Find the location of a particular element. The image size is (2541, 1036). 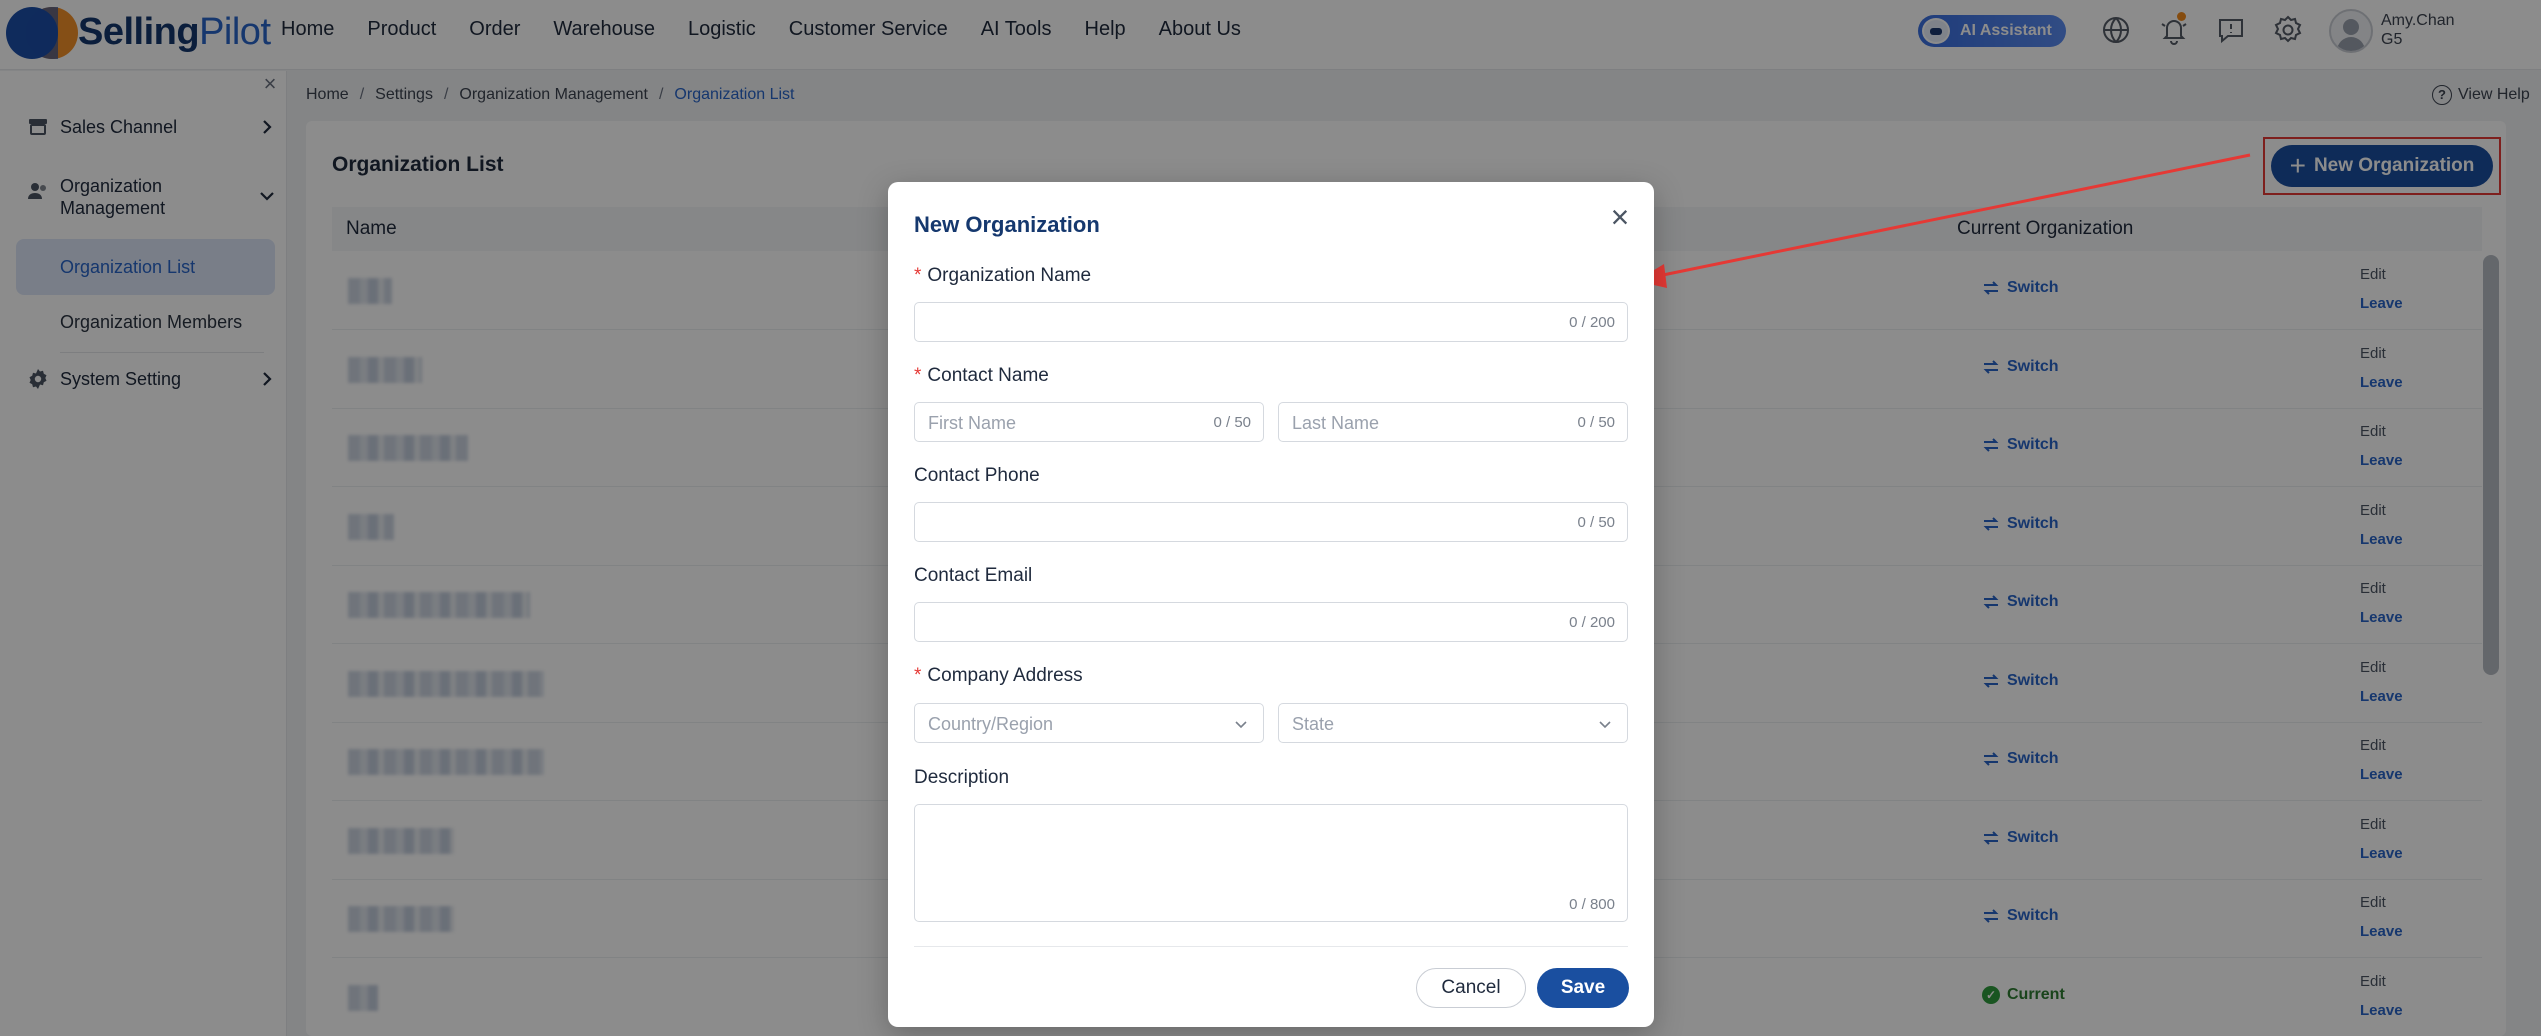

cancel-button: Cancel is located at coordinates (1471, 988).